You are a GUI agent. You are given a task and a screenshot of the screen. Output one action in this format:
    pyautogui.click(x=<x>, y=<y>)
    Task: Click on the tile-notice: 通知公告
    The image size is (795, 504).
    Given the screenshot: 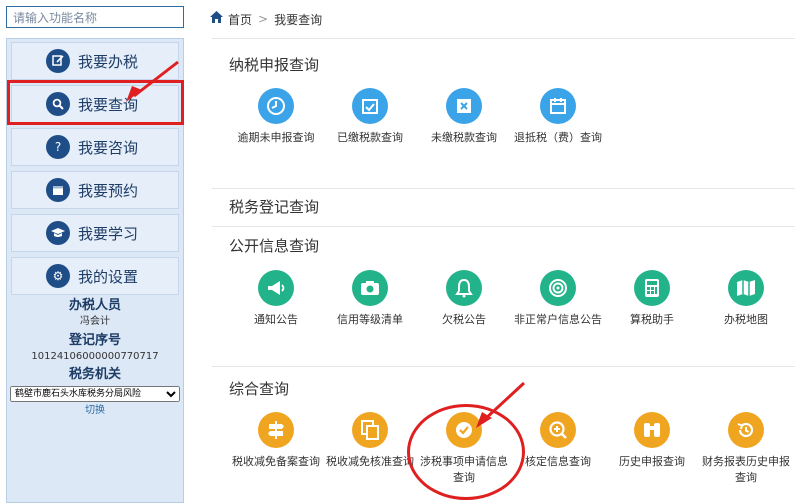 What is the action you would take?
    pyautogui.click(x=276, y=299)
    